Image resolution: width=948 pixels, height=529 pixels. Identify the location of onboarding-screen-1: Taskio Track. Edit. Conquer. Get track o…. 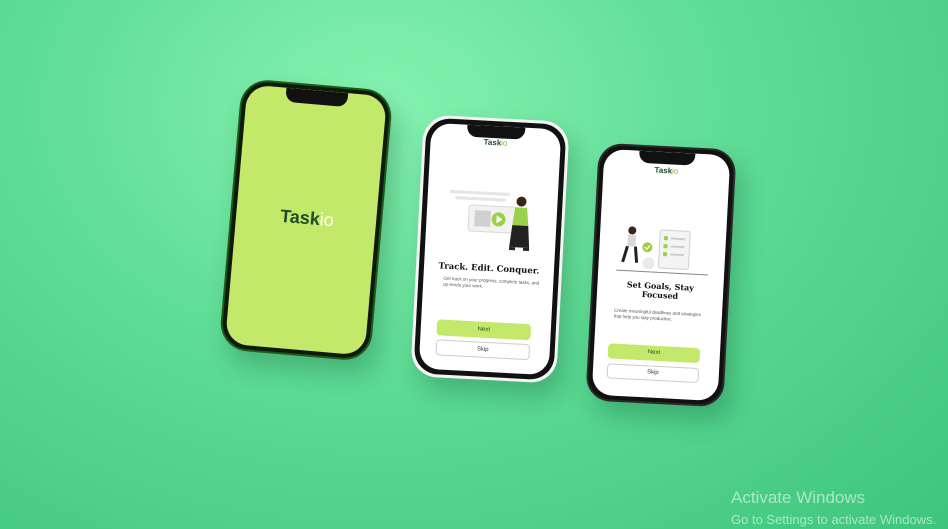
(490, 249).